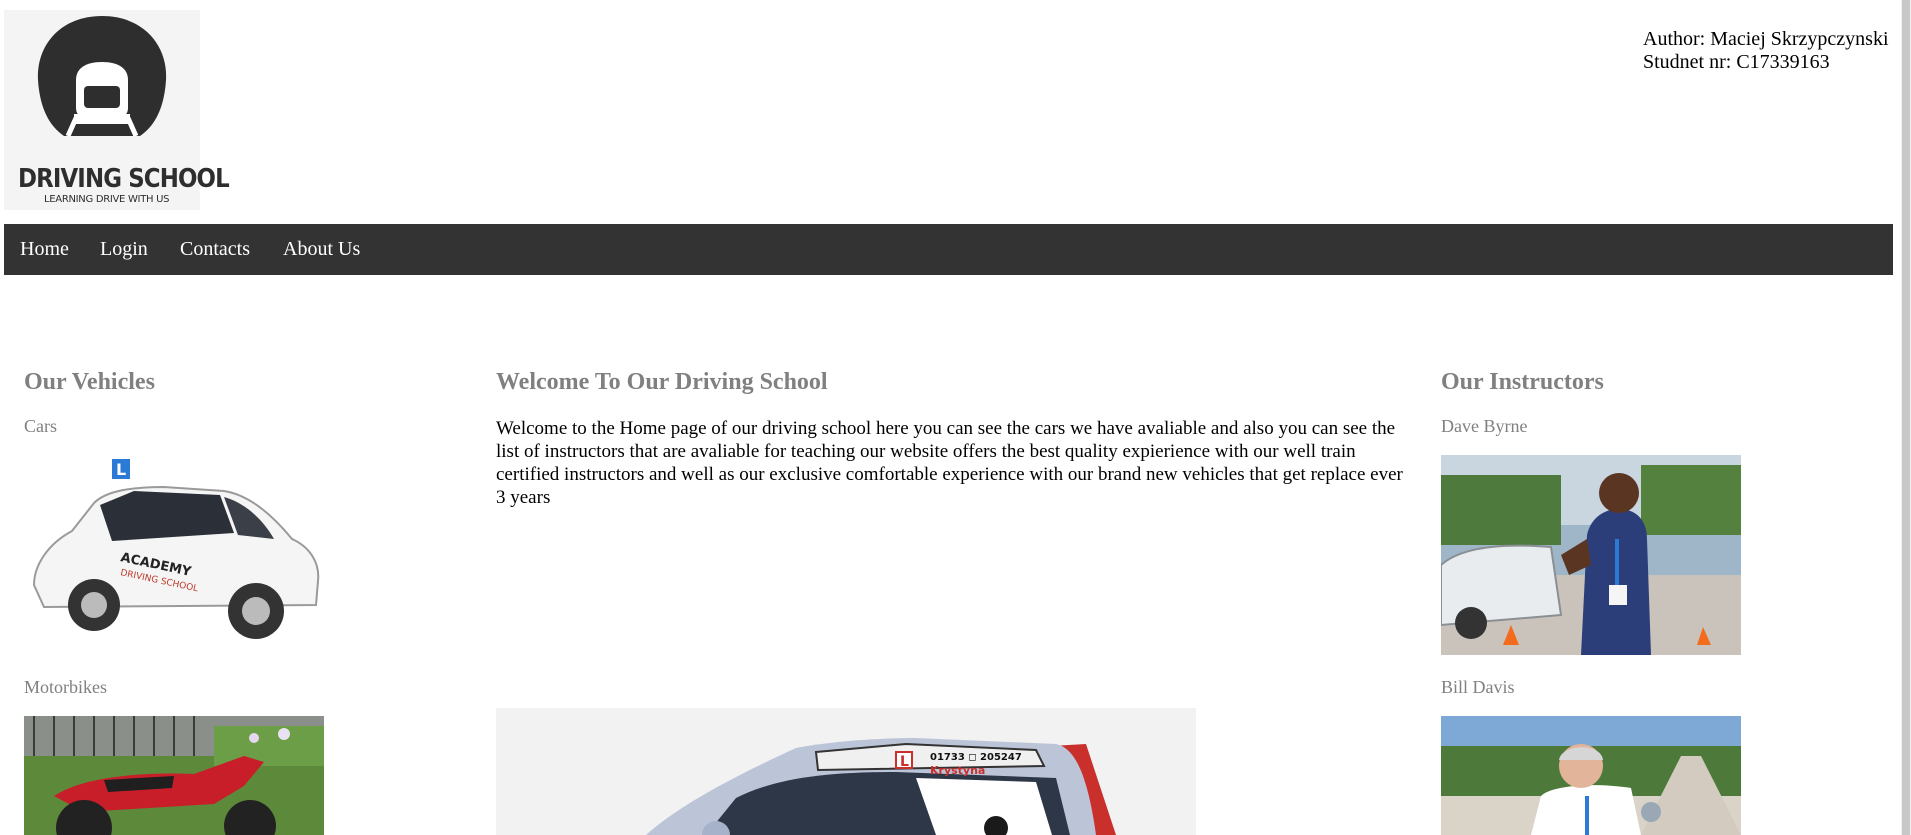 This screenshot has height=835, width=1911. Describe the element at coordinates (1484, 426) in the screenshot. I see `instructor-name-1: Dave Byrne` at that location.